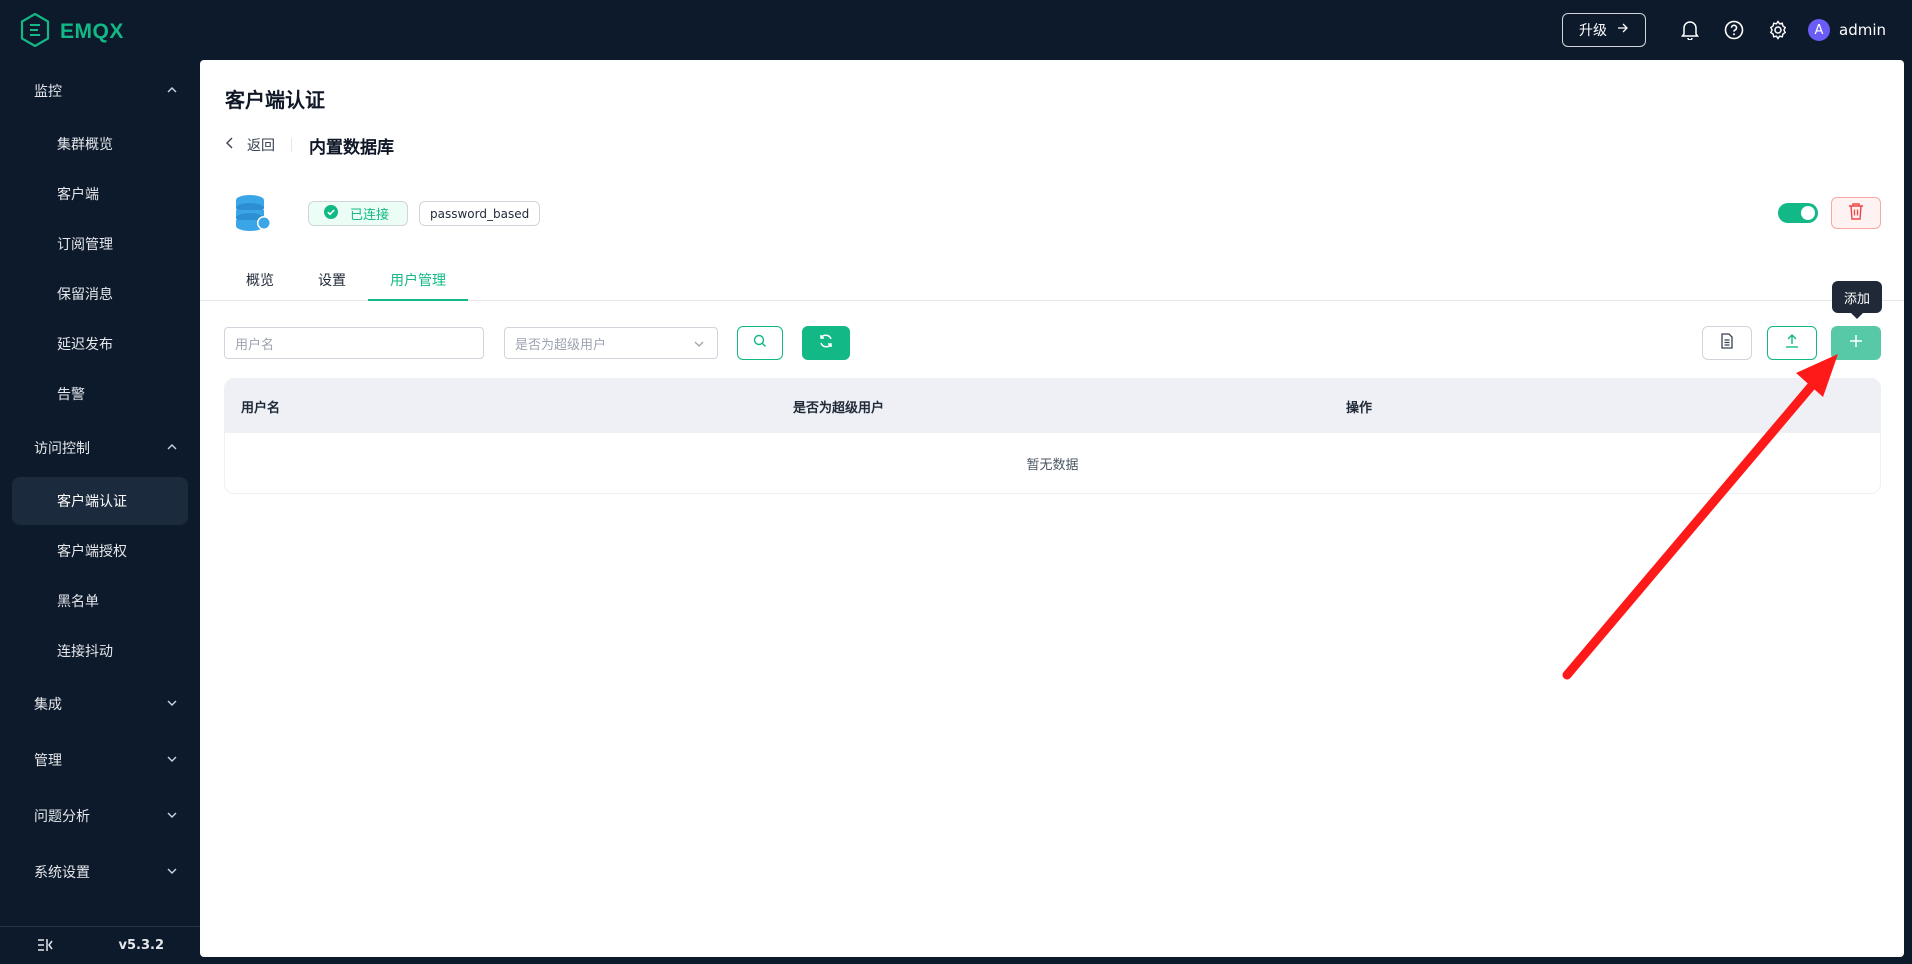 This screenshot has width=1912, height=964. I want to click on sidebar-item-blacklist: 黑名单, so click(100, 601).